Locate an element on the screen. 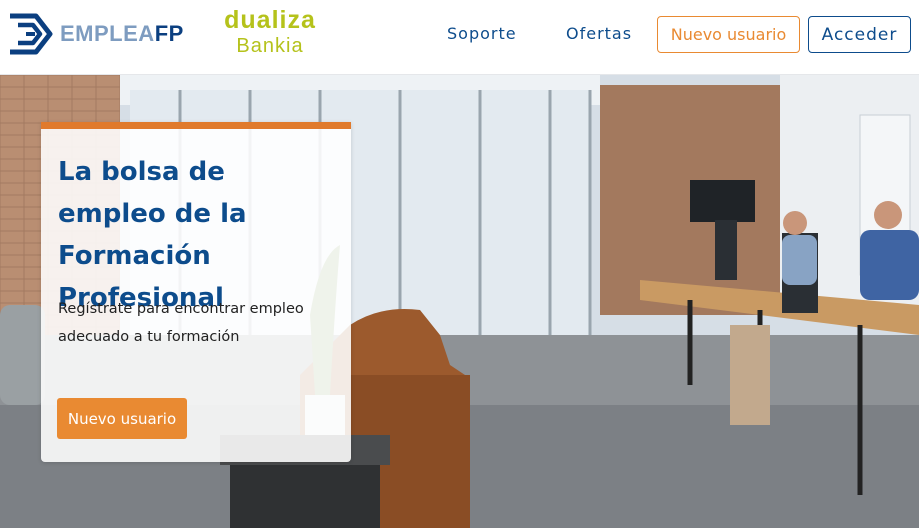 This screenshot has width=919, height=528. emplea-fp-logo: EMPLEAFP is located at coordinates (95, 34).